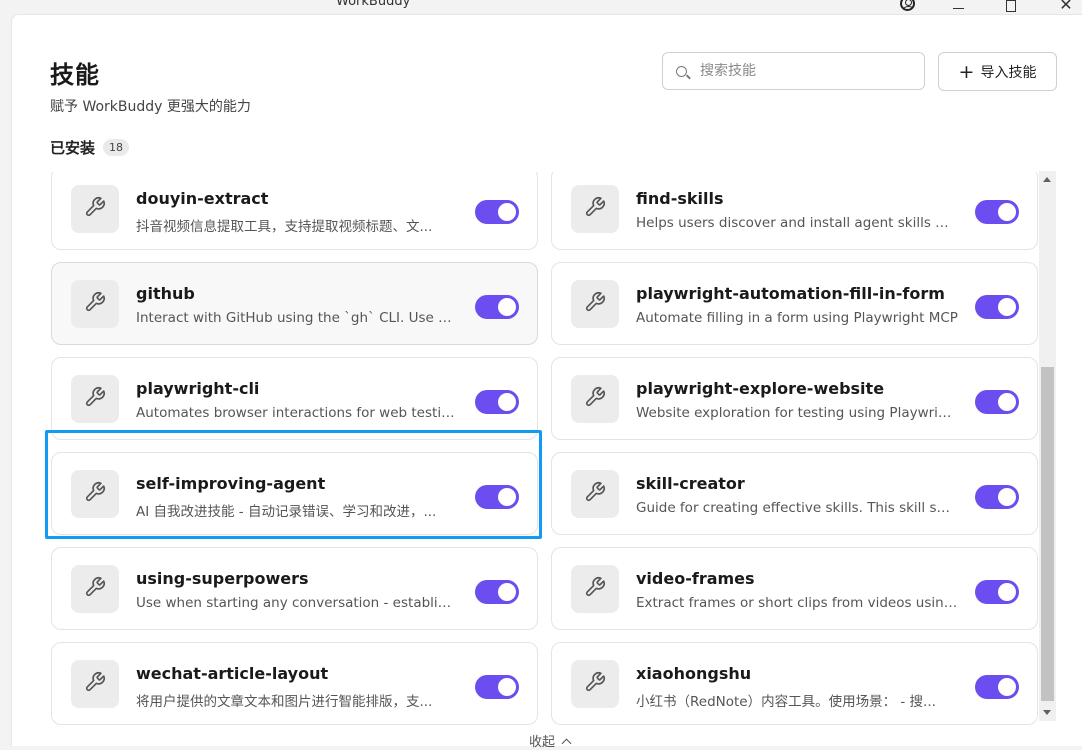  I want to click on scrollbar-thumb, so click(1047, 534).